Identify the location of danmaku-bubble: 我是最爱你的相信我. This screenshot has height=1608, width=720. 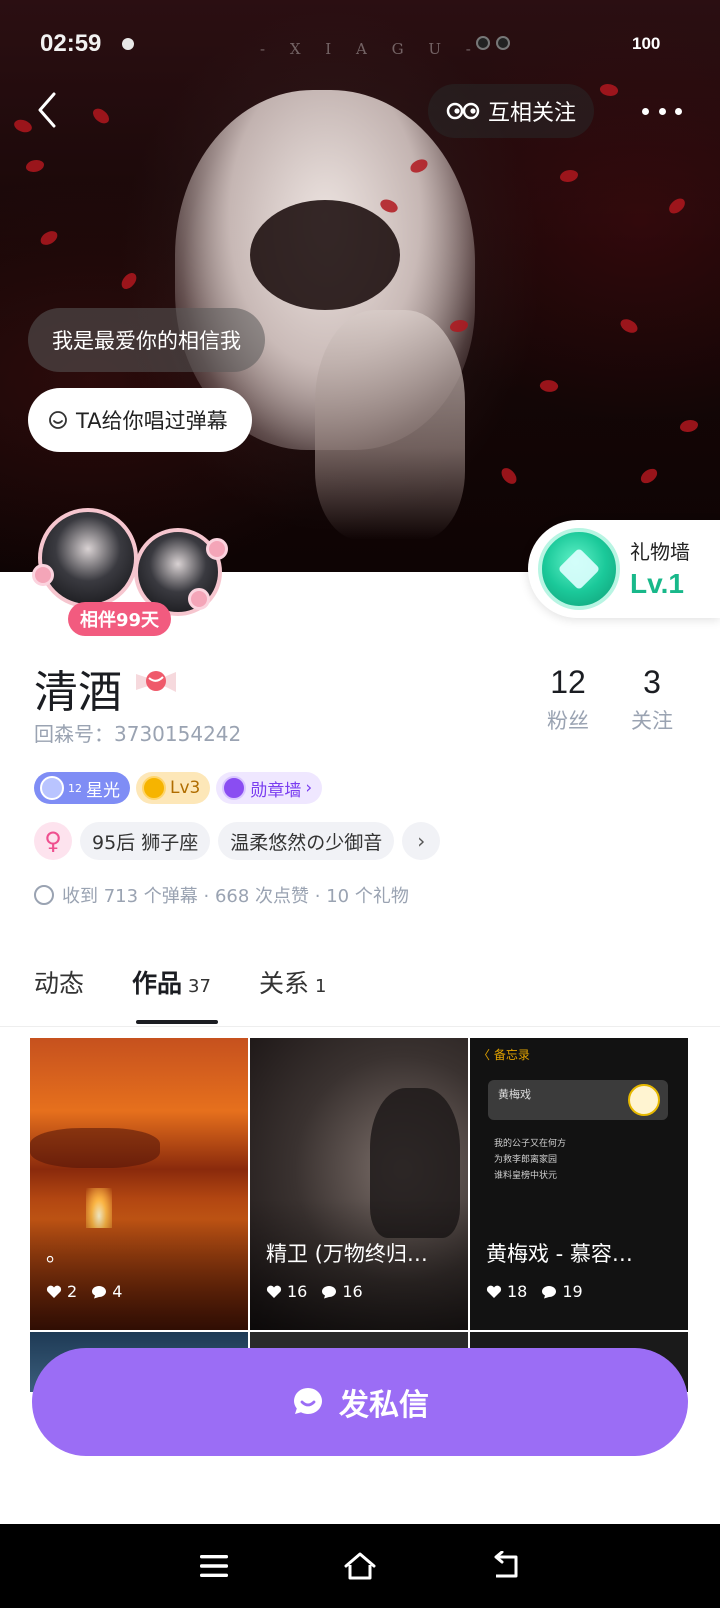
(146, 340).